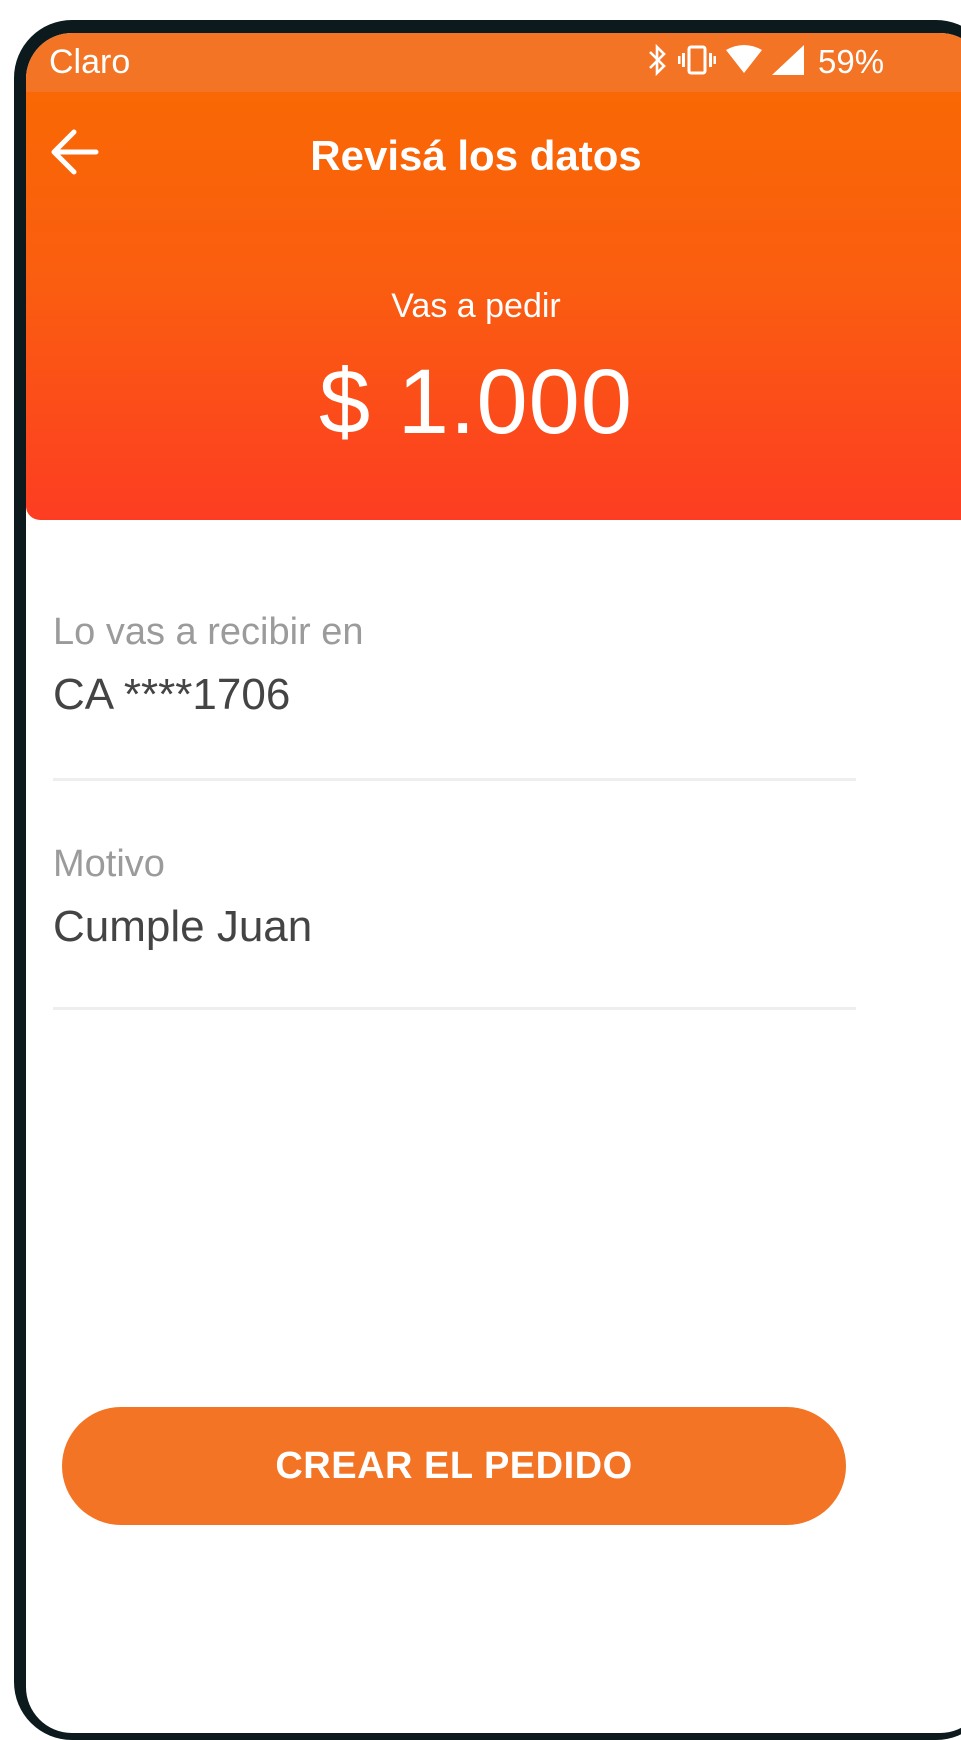  Describe the element at coordinates (476, 306) in the screenshot. I see `request-subtitle: Vas a pedir` at that location.